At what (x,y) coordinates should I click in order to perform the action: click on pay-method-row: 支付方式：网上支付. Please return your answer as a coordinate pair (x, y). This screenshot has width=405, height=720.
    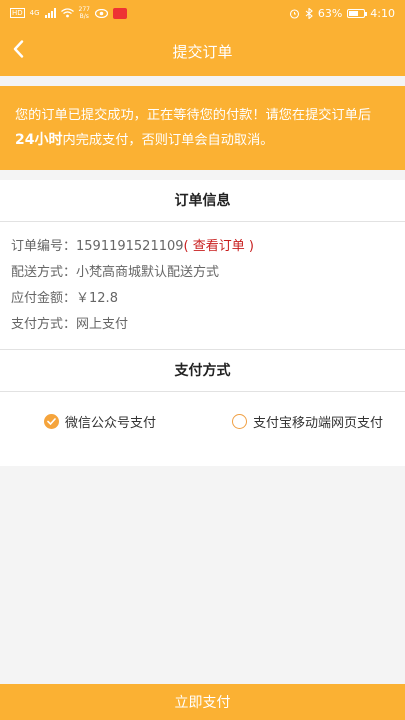
    Looking at the image, I should click on (70, 324).